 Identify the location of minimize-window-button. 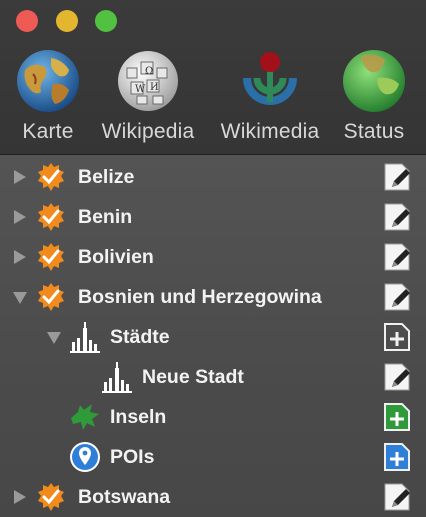
(67, 21).